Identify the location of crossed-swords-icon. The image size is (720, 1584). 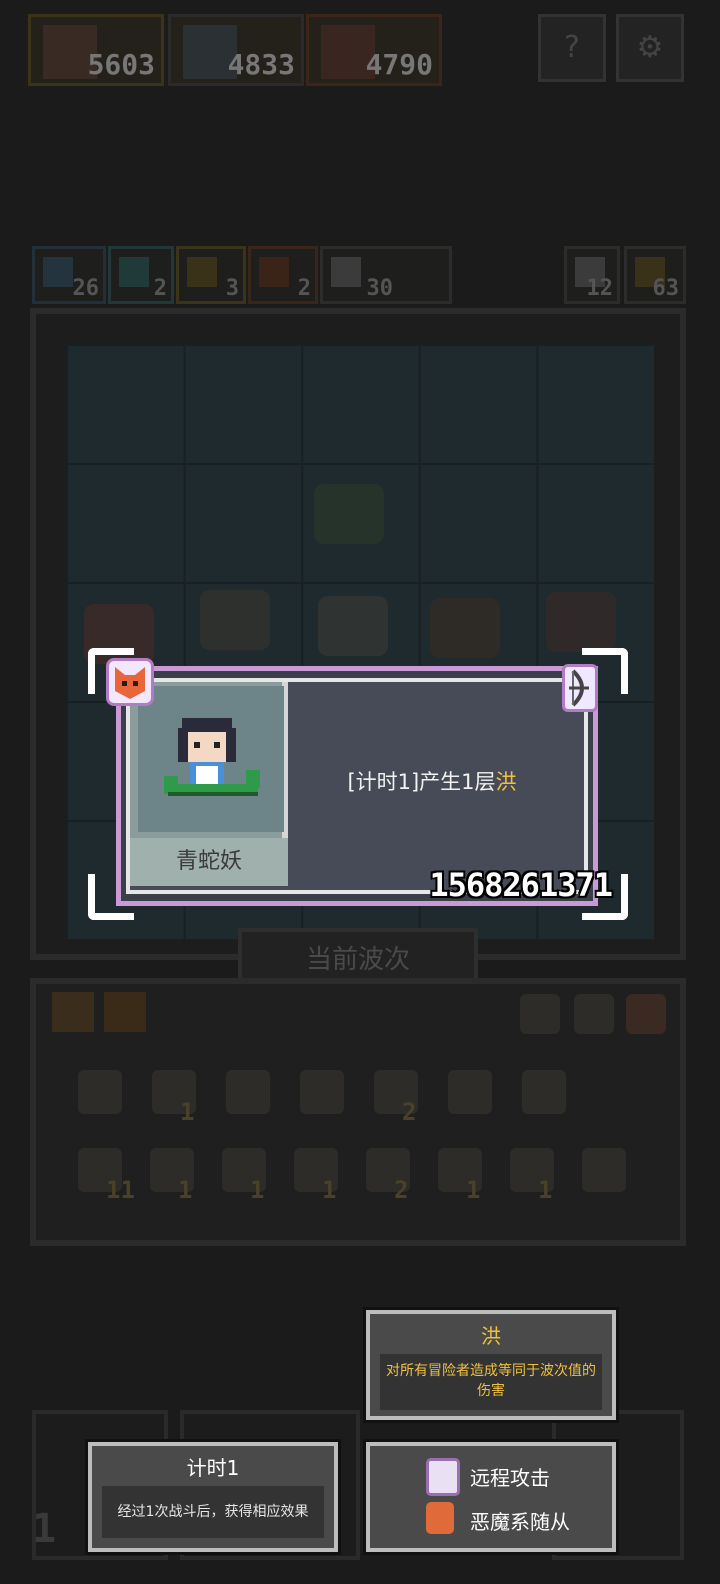
(346, 272).